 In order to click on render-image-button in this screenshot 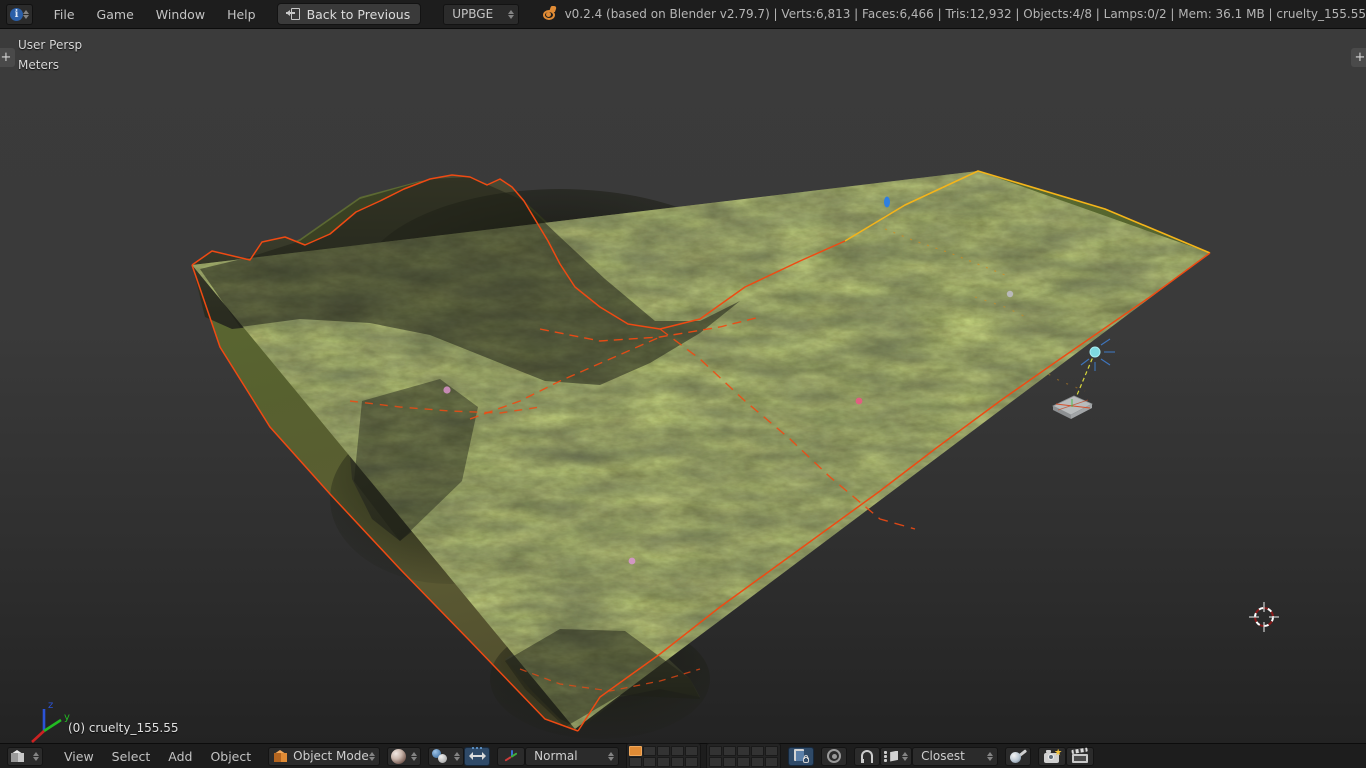, I will do `click(1052, 756)`.